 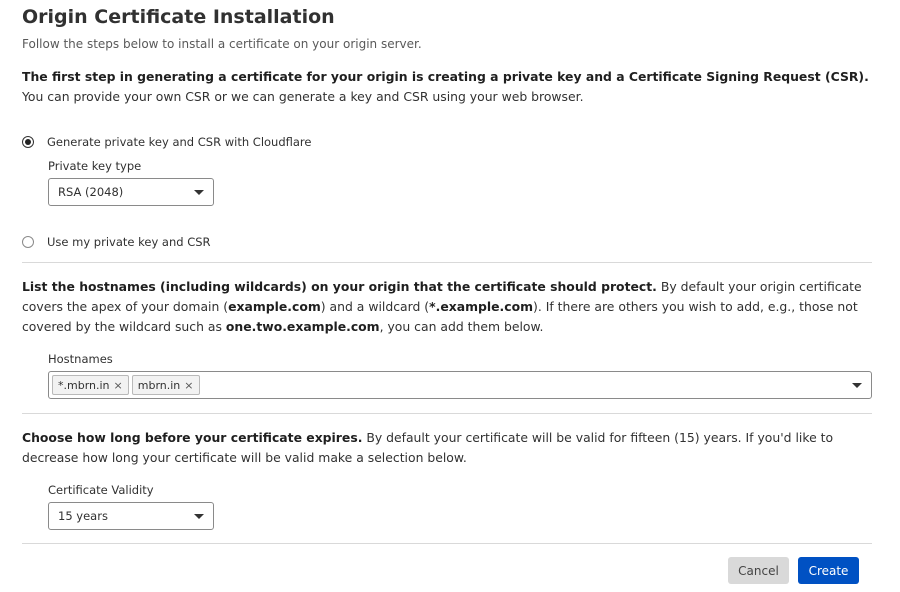 I want to click on cancel-button: Cancel, so click(x=758, y=570).